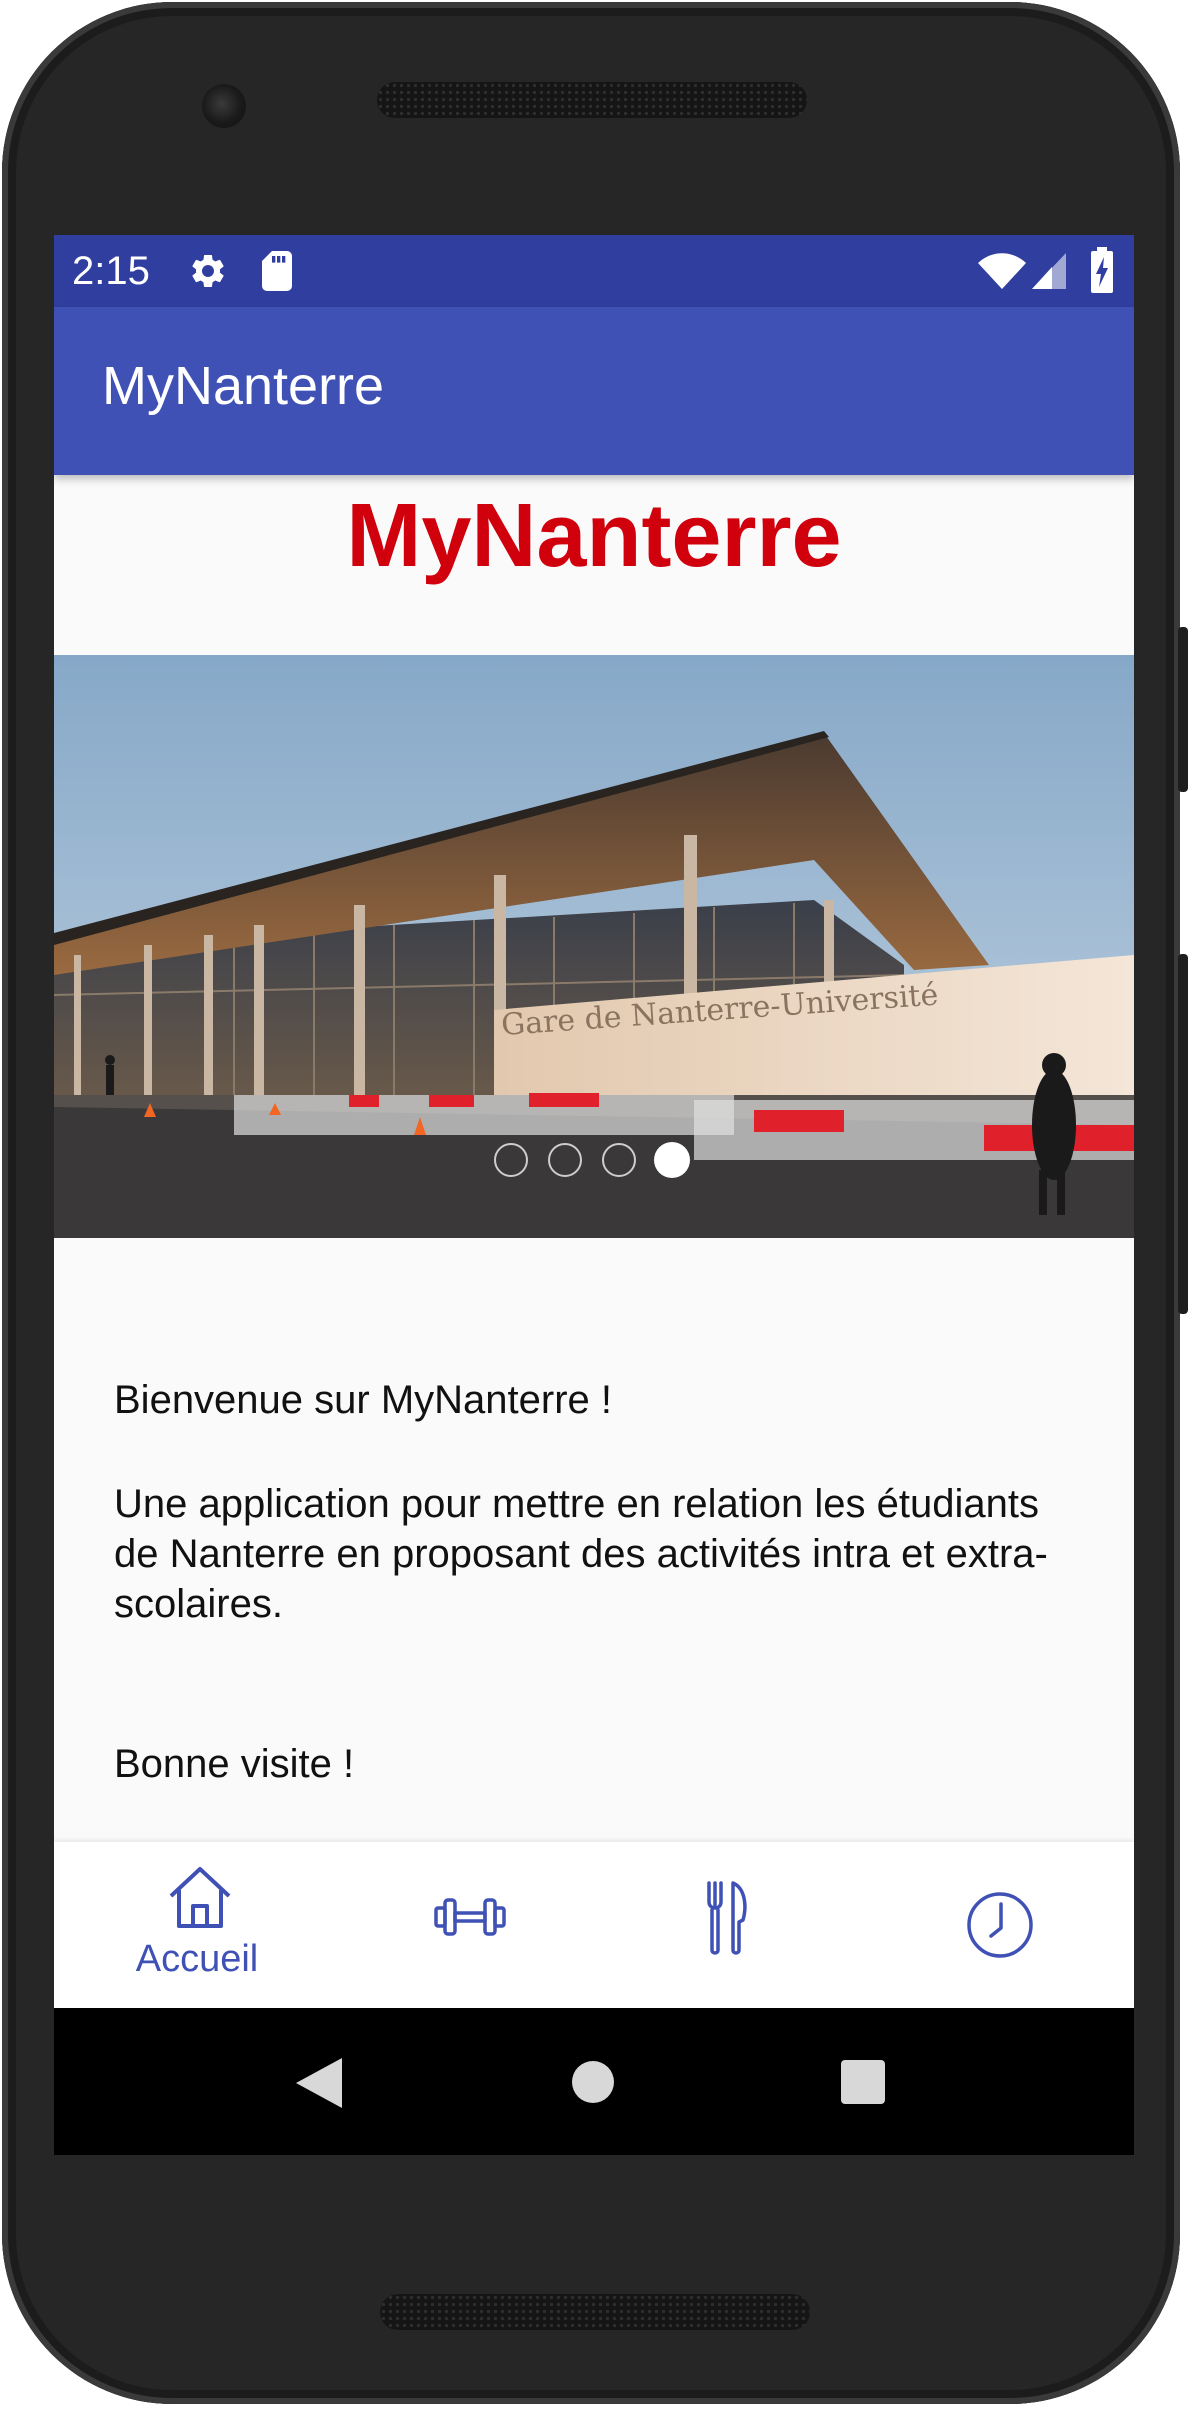 The height and width of the screenshot is (2409, 1194). What do you see at coordinates (197, 1959) in the screenshot?
I see `nav-accueil-label: Accueil` at bounding box center [197, 1959].